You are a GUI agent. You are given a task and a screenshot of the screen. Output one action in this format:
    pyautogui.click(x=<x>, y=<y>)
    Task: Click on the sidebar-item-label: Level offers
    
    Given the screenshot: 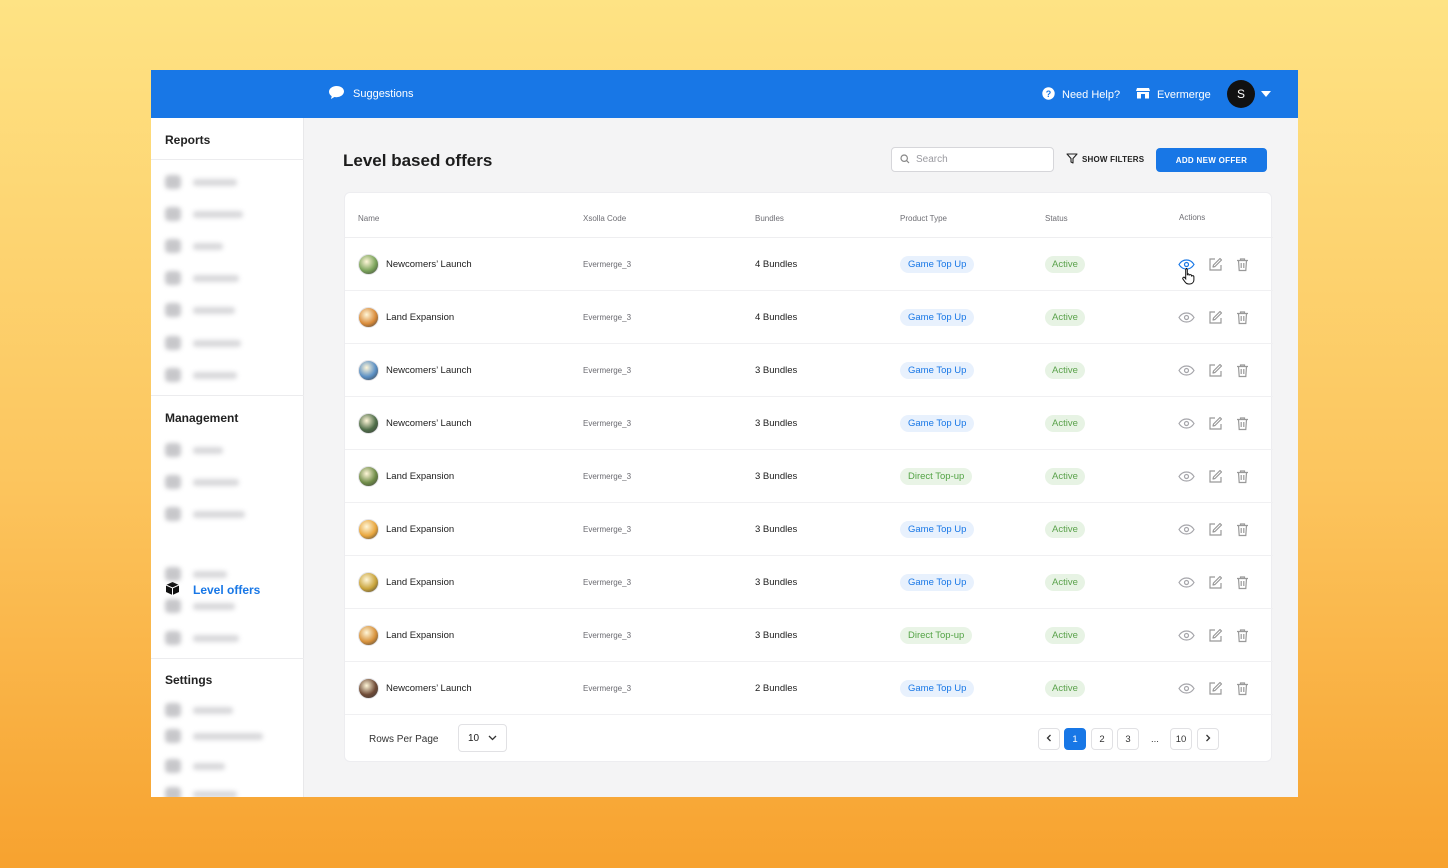 What is the action you would take?
    pyautogui.click(x=227, y=590)
    